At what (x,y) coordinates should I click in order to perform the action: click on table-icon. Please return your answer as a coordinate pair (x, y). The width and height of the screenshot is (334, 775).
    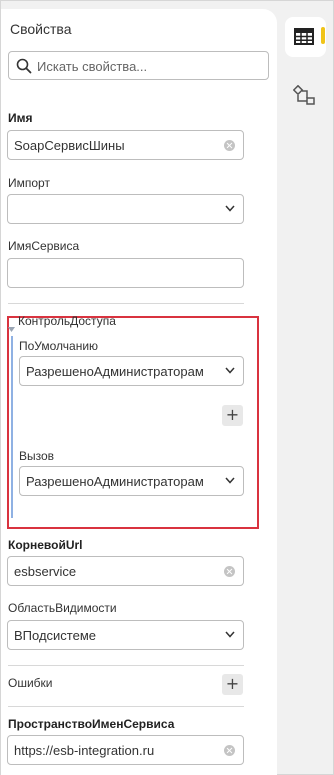
    Looking at the image, I should click on (304, 36).